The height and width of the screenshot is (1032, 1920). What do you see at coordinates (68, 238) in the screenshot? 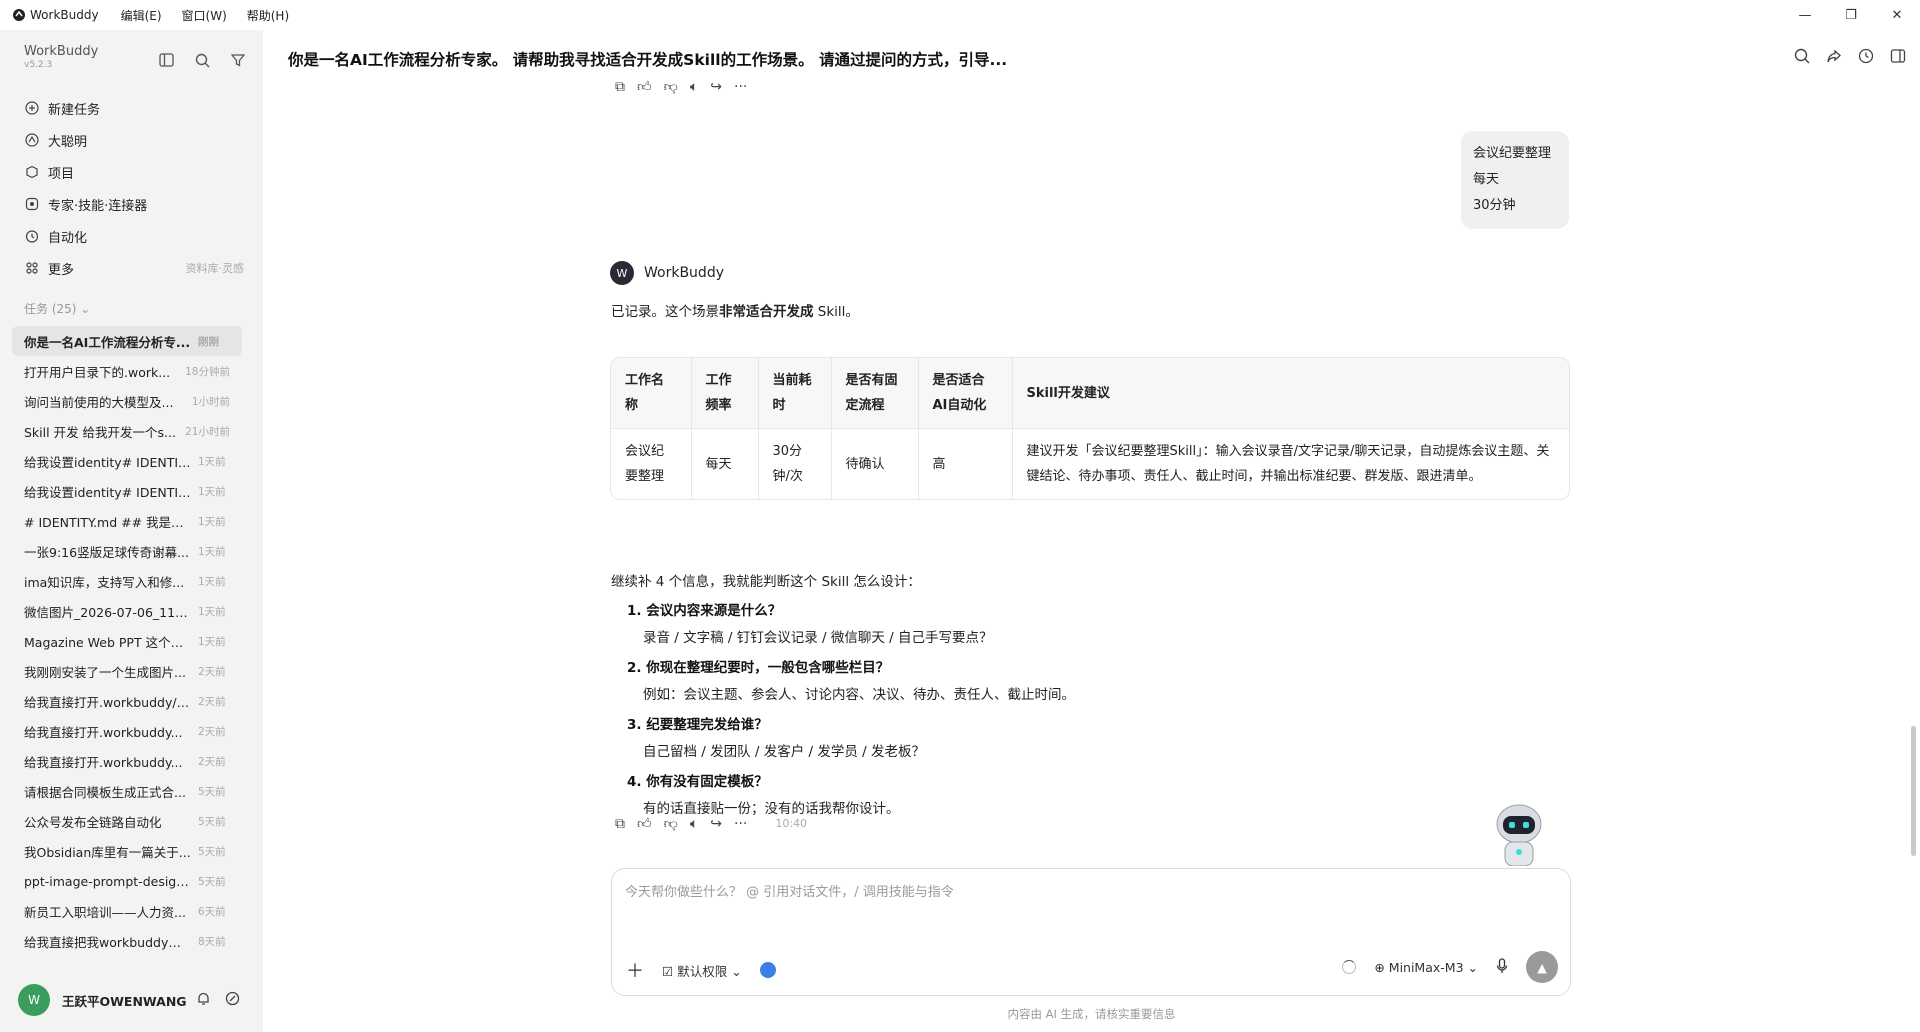
I see `nav-label: 自动化` at bounding box center [68, 238].